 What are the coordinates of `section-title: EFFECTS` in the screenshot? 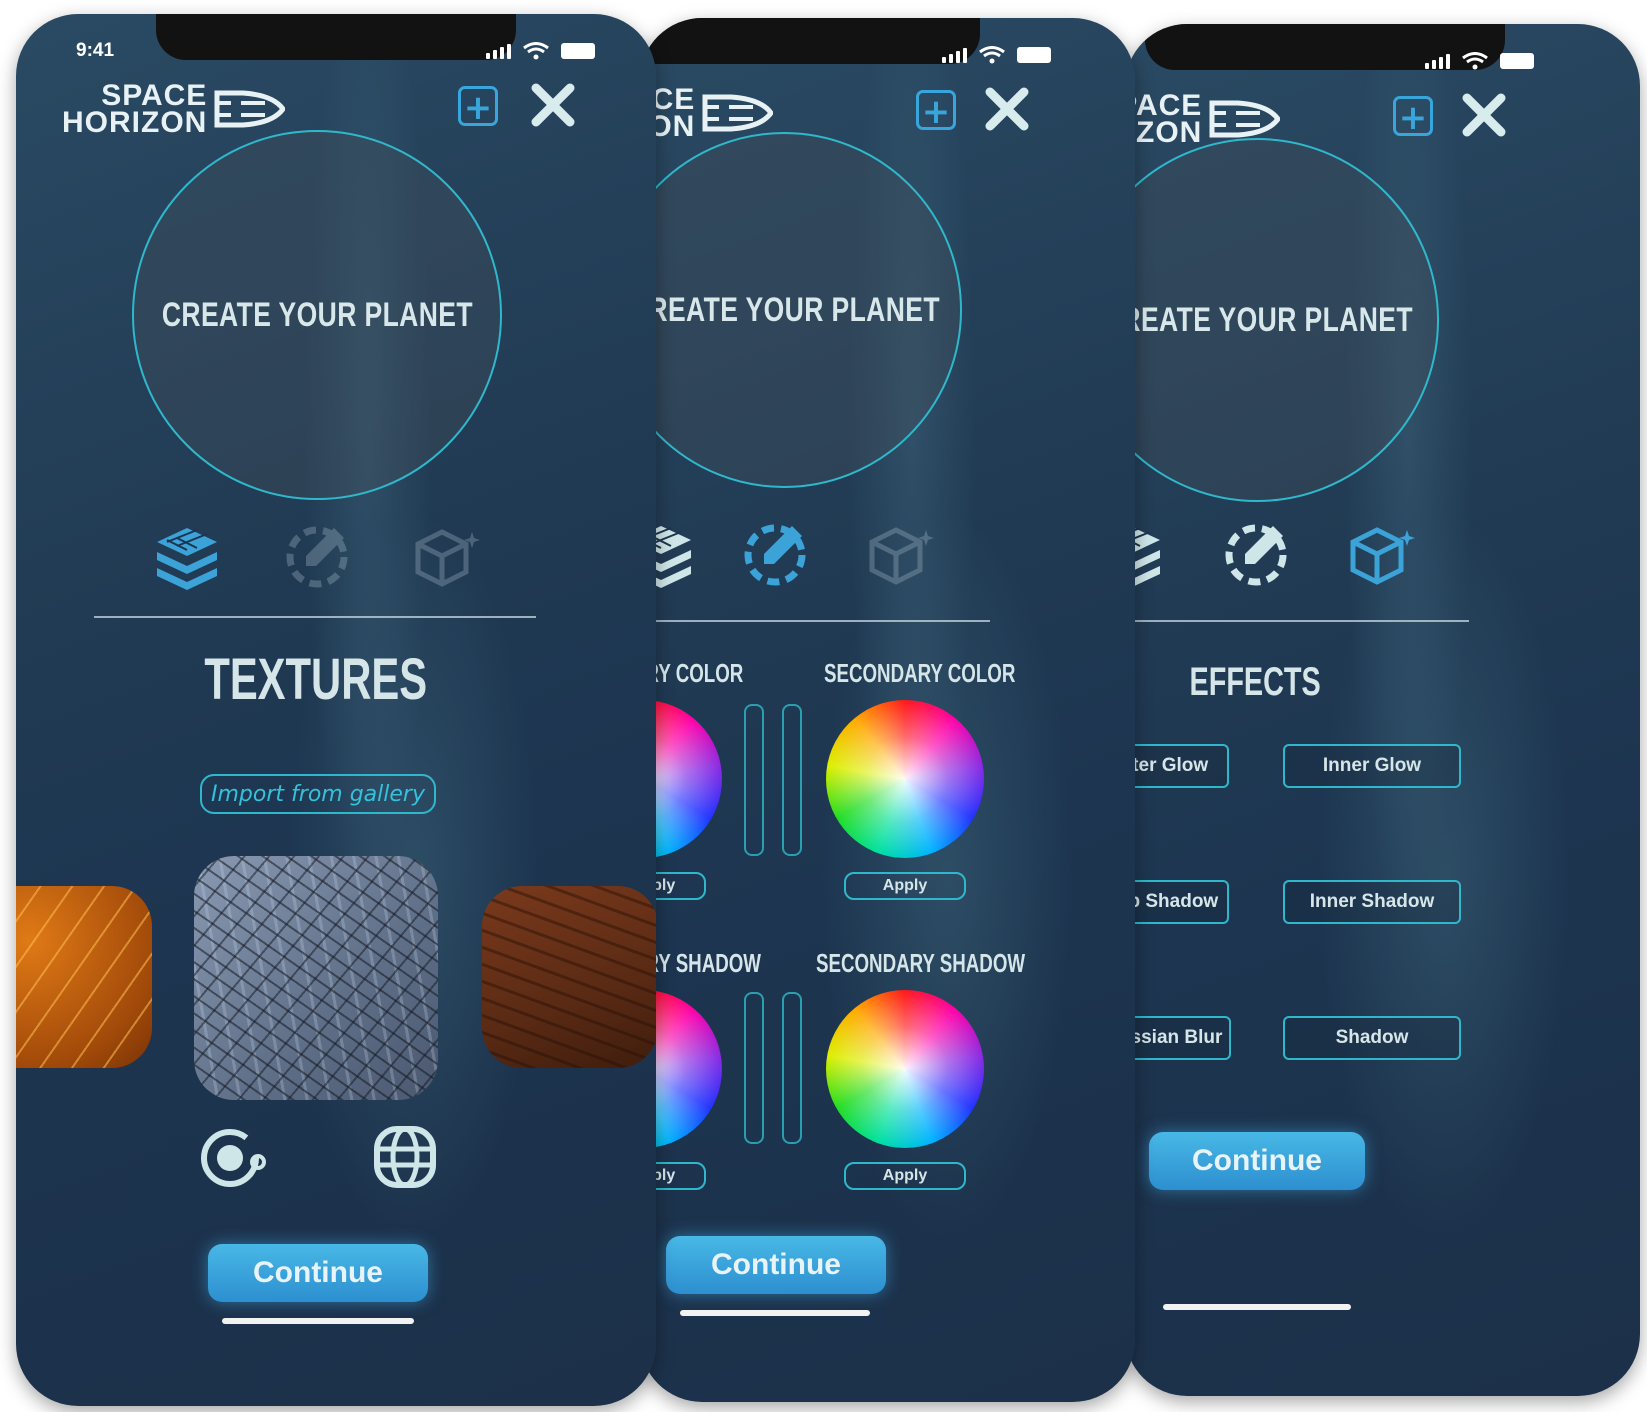 It's located at (1255, 682).